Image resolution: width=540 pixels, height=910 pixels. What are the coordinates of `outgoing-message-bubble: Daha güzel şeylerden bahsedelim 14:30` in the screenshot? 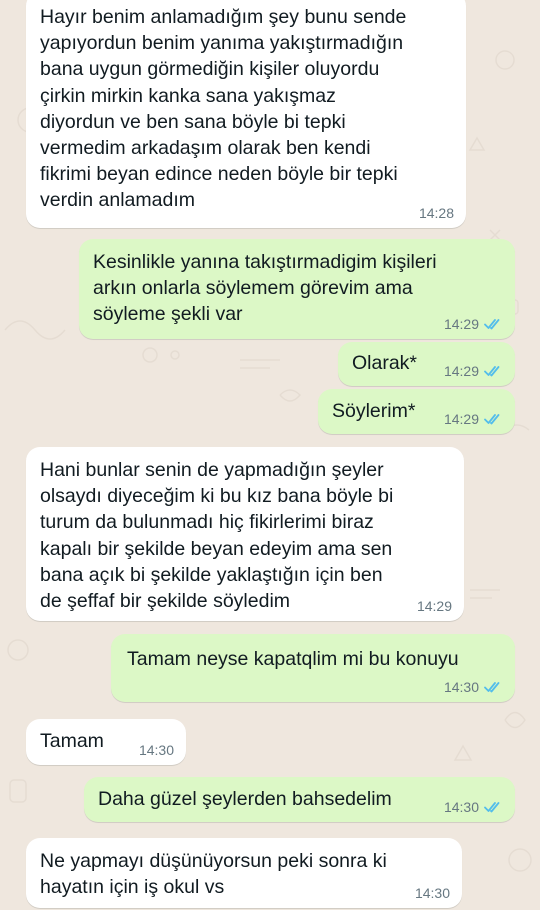 It's located at (299, 799).